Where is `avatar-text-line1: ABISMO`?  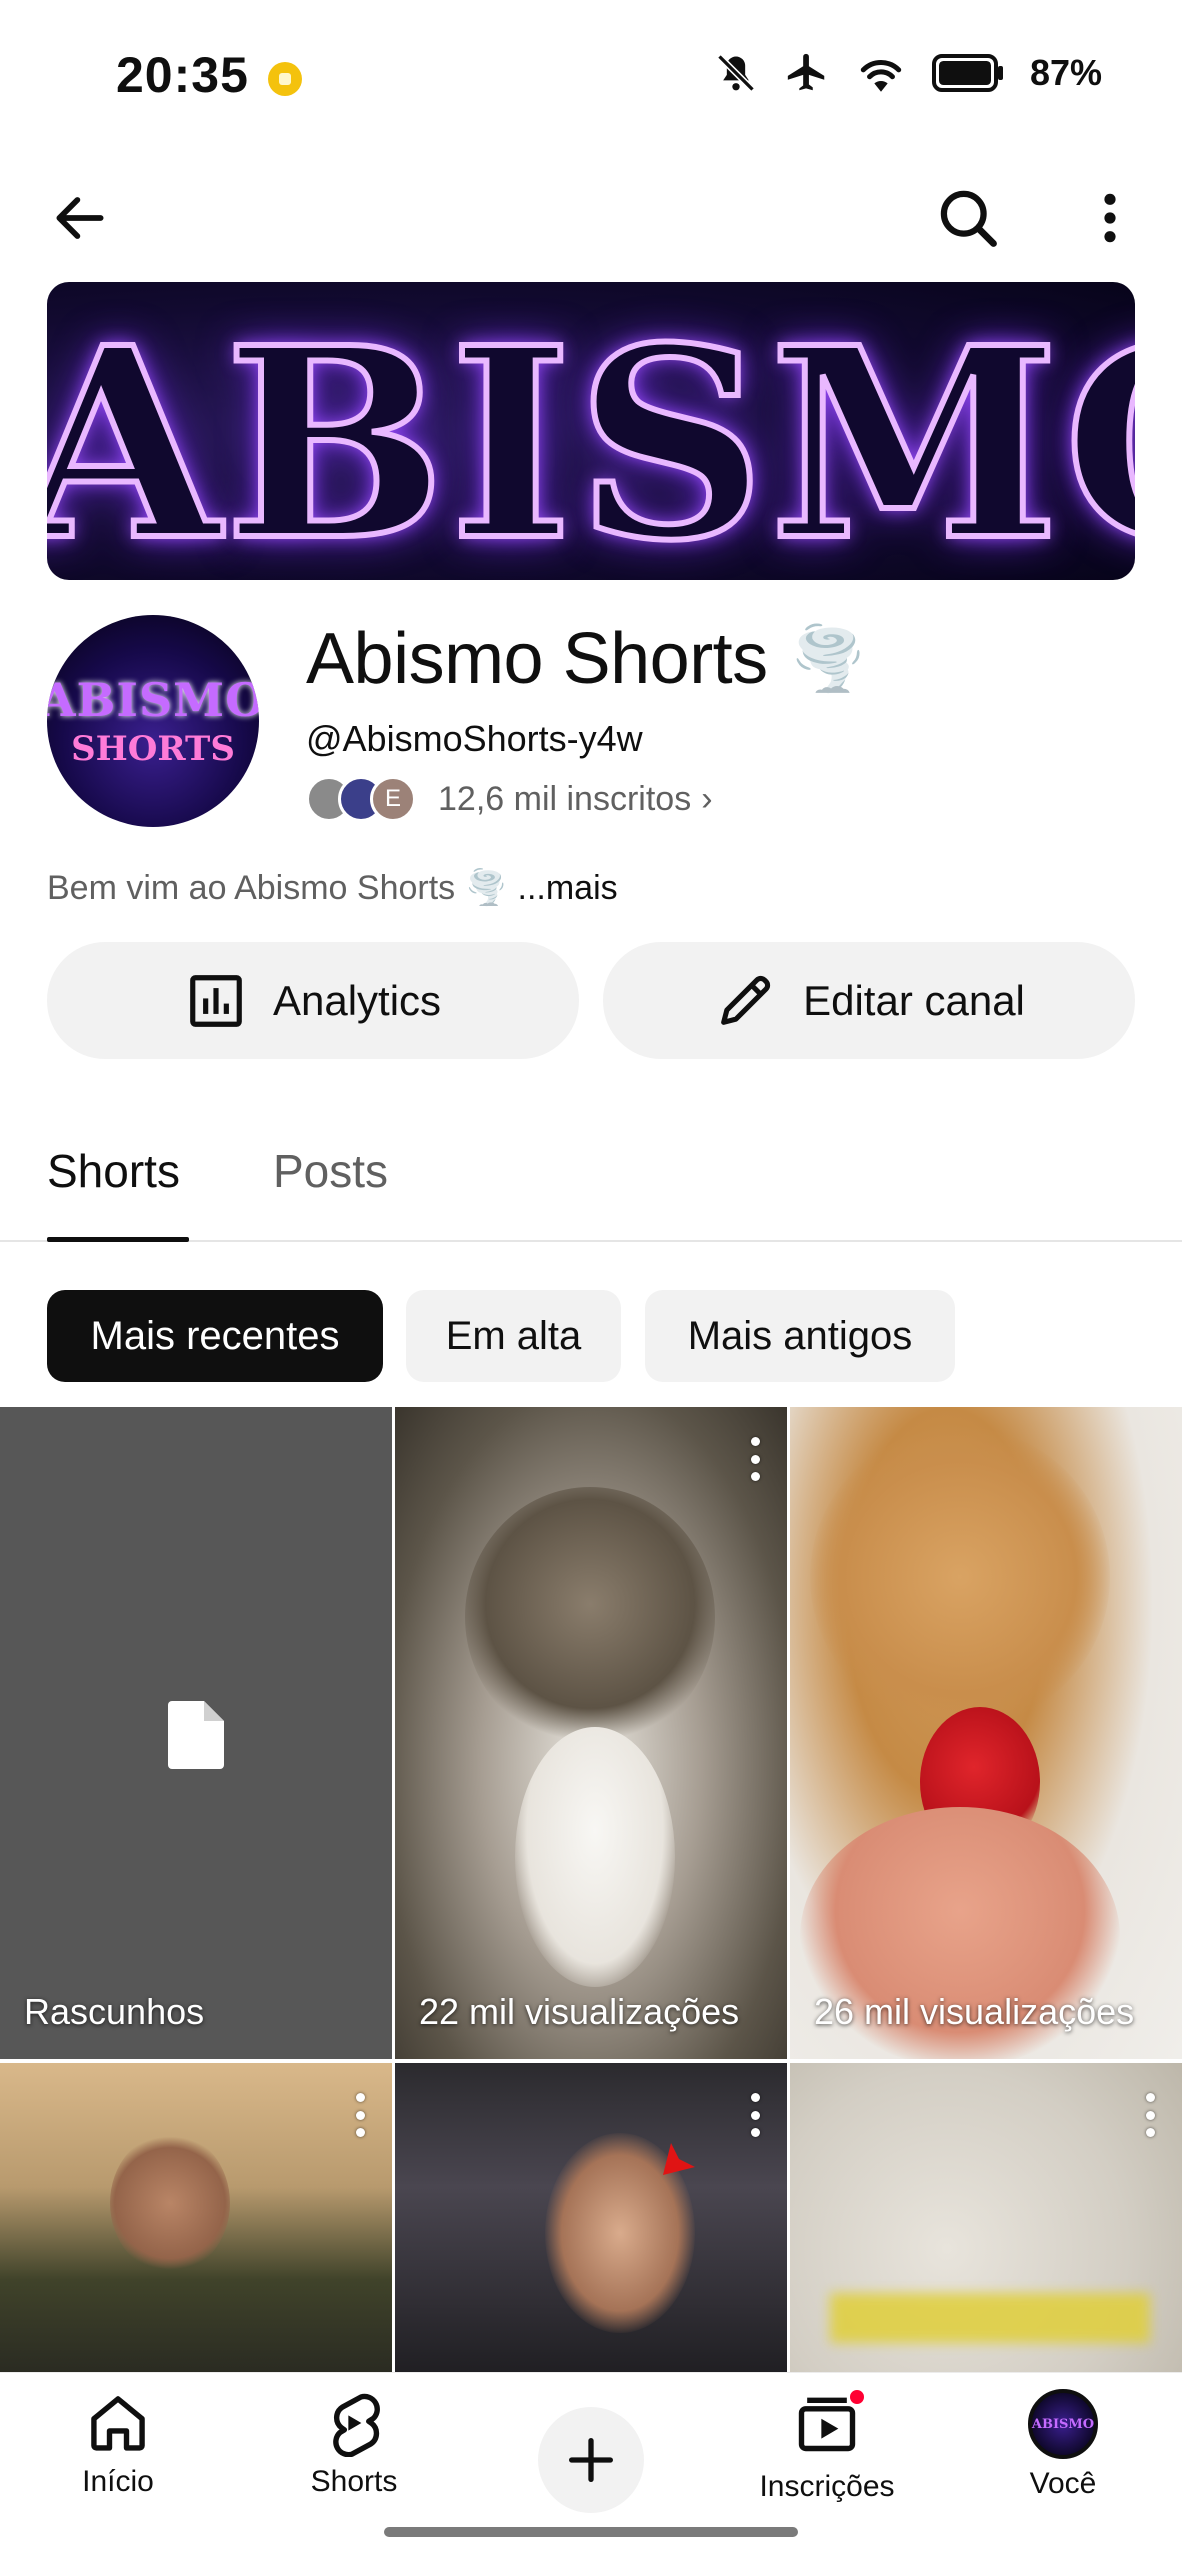 avatar-text-line1: ABISMO is located at coordinates (153, 700).